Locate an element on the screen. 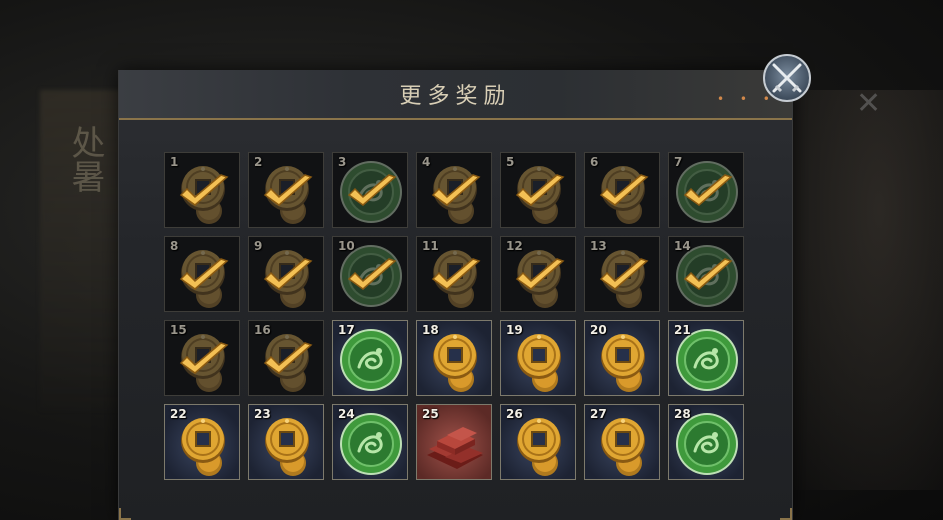  reward-number: 26 is located at coordinates (514, 414).